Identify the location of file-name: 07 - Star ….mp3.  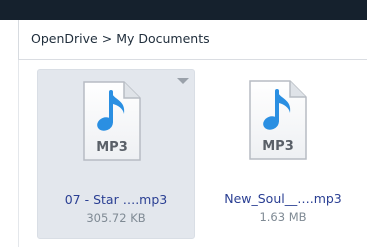
(116, 199).